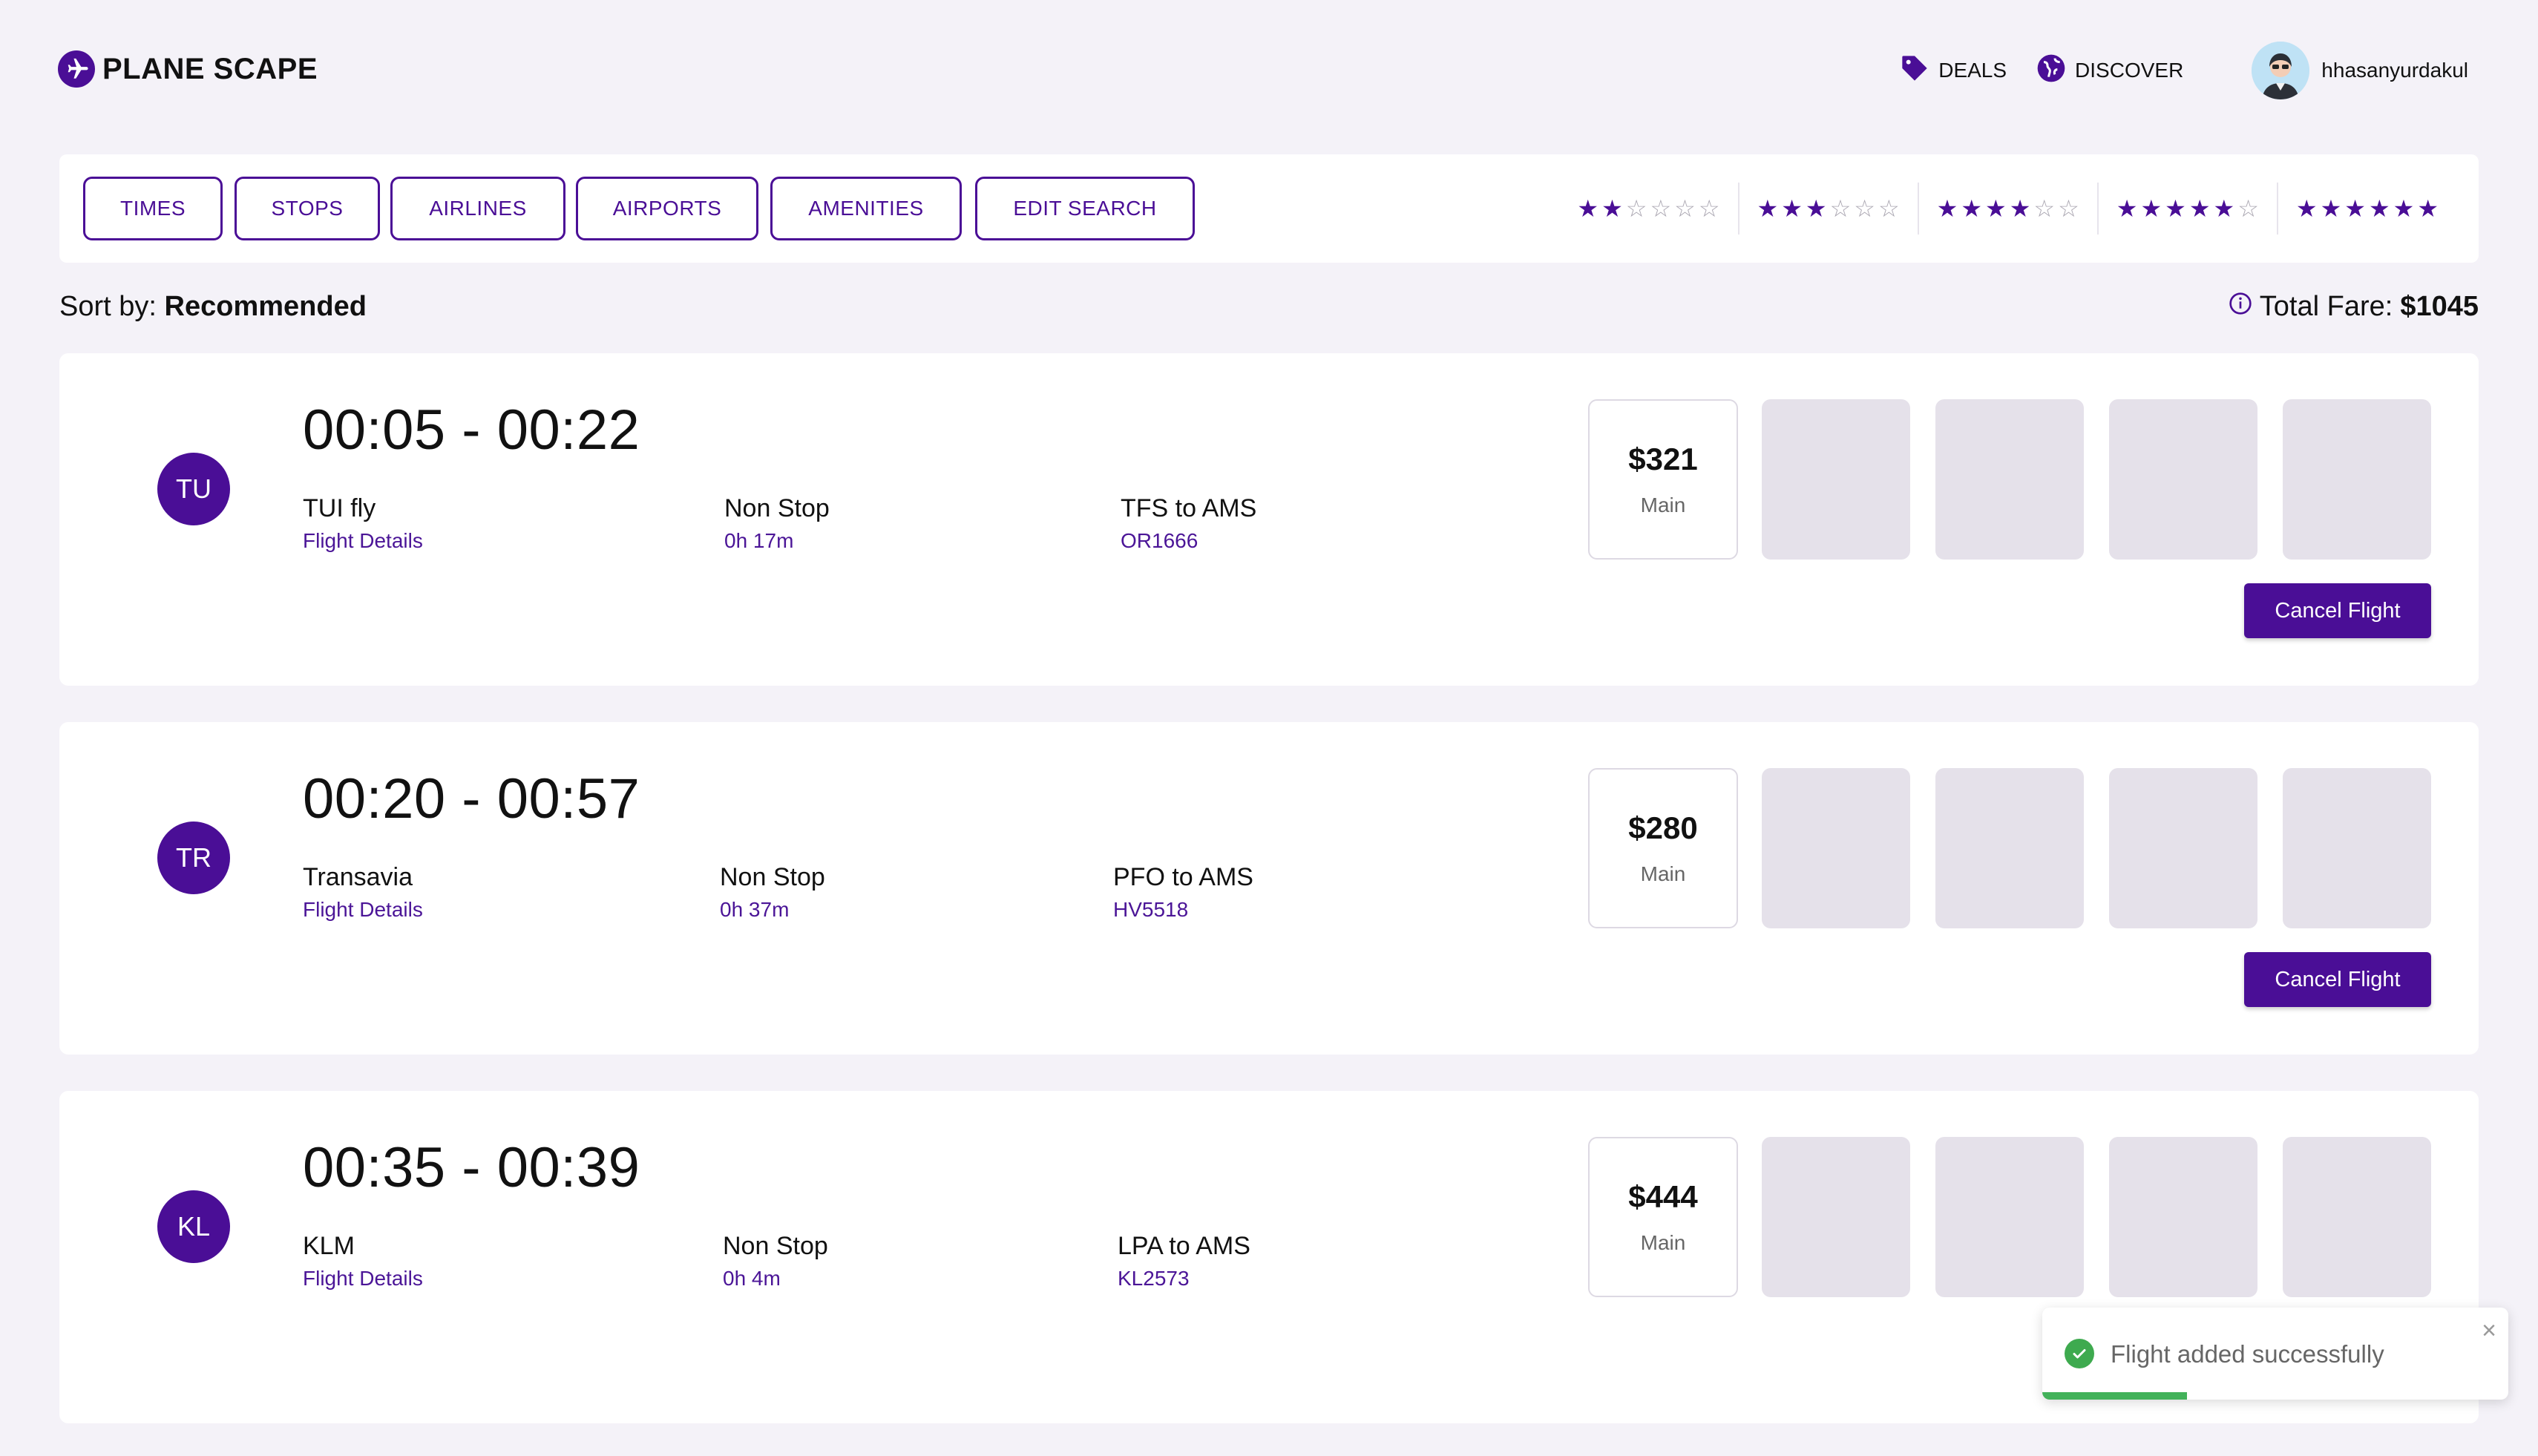 The height and width of the screenshot is (1456, 2538). What do you see at coordinates (1184, 1262) in the screenshot?
I see `route-column: LPA to AMS KL2573` at bounding box center [1184, 1262].